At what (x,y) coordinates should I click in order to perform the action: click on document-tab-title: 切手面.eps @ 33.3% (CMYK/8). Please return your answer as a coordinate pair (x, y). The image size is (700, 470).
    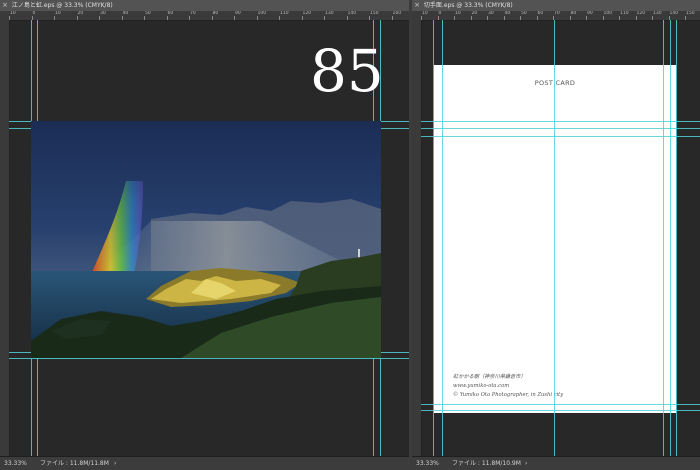
    Looking at the image, I should click on (468, 5).